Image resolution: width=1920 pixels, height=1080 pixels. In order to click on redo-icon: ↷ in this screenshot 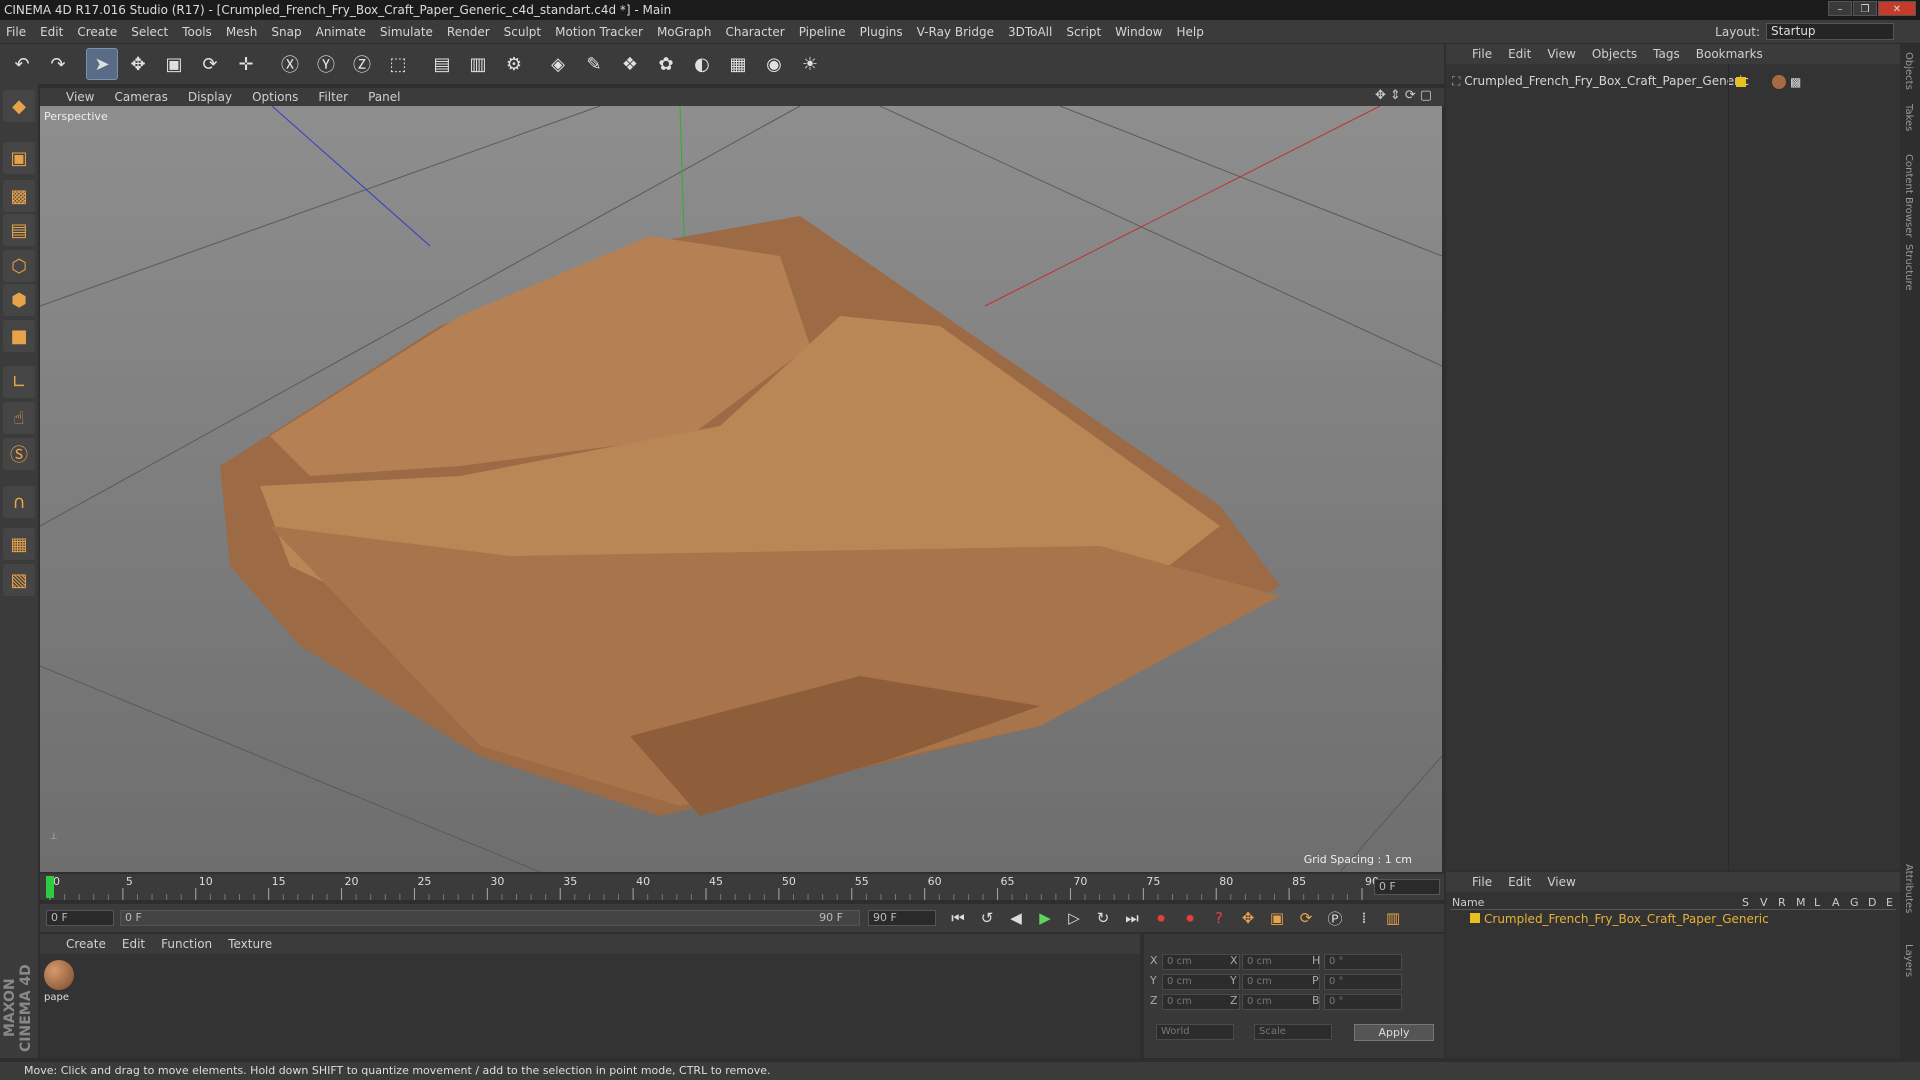, I will do `click(58, 64)`.